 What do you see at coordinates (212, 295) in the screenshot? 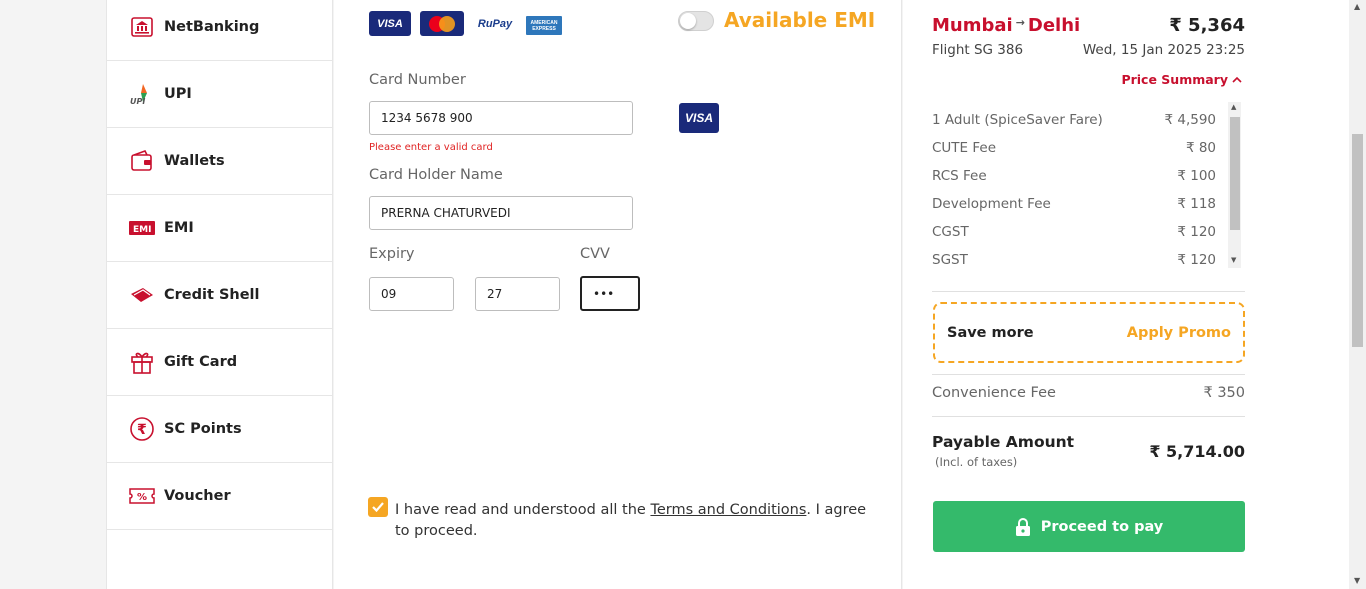
I see `nav-item-label: Credit Shell` at bounding box center [212, 295].